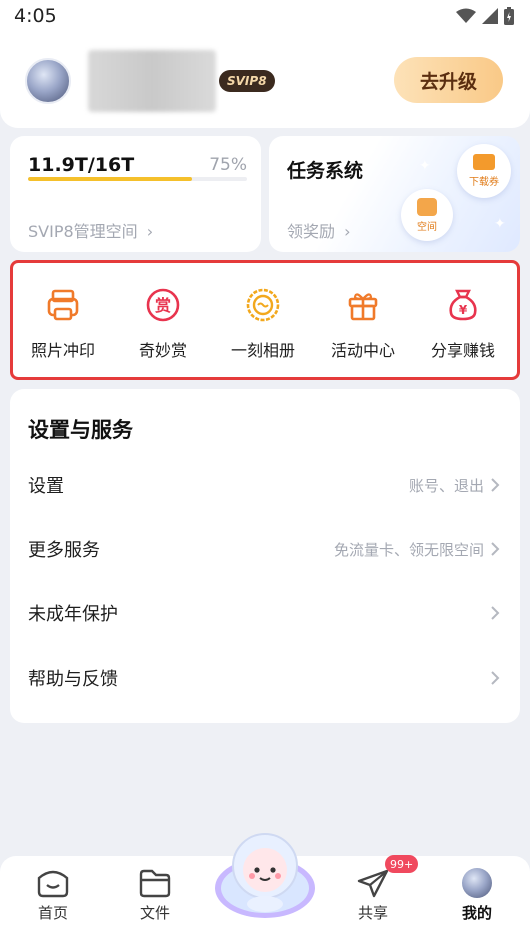 The width and height of the screenshot is (530, 936). What do you see at coordinates (476, 913) in the screenshot?
I see `tab-label: 我的` at bounding box center [476, 913].